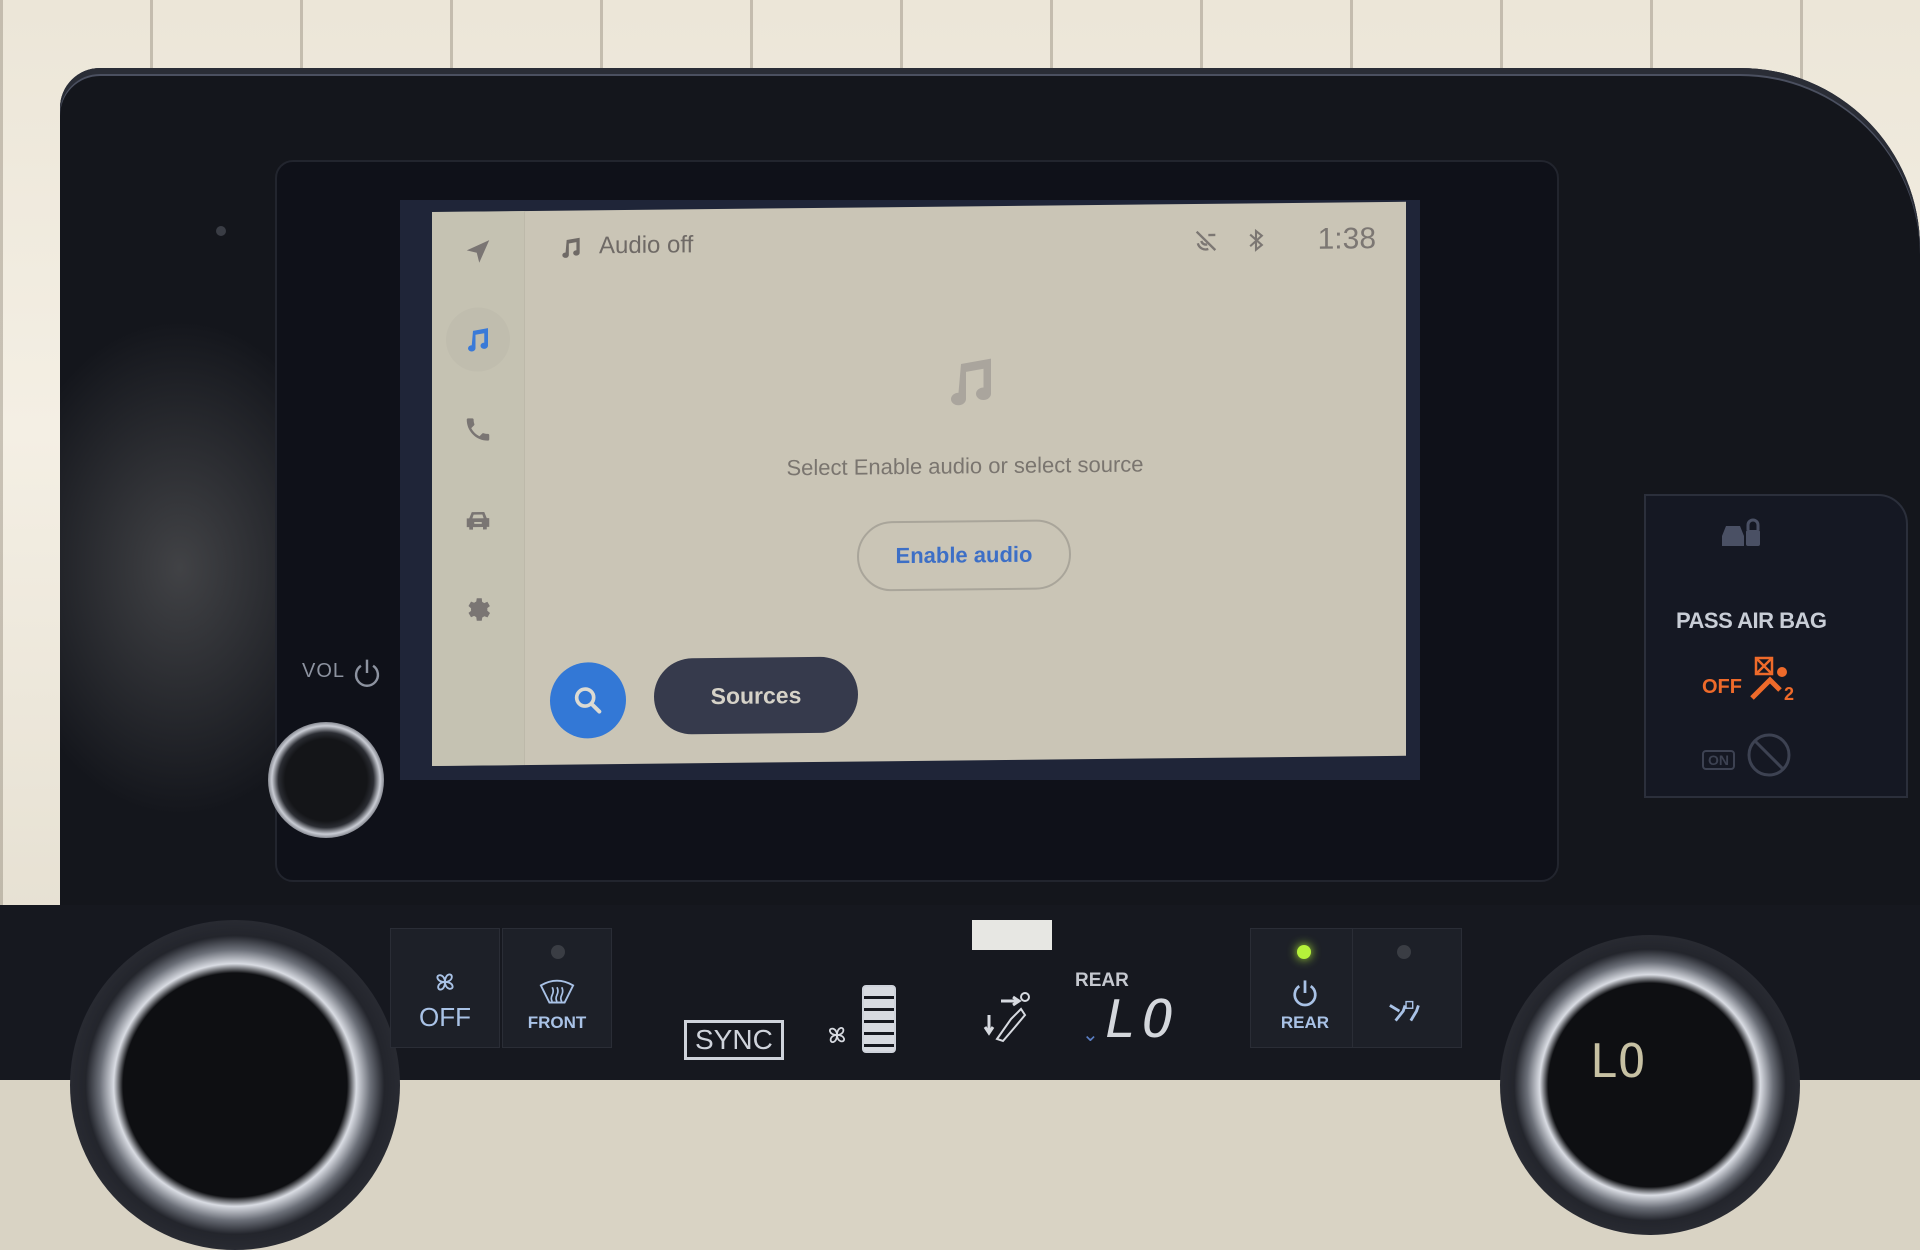  Describe the element at coordinates (235, 1085) in the screenshot. I see `left-temp-knob` at that location.